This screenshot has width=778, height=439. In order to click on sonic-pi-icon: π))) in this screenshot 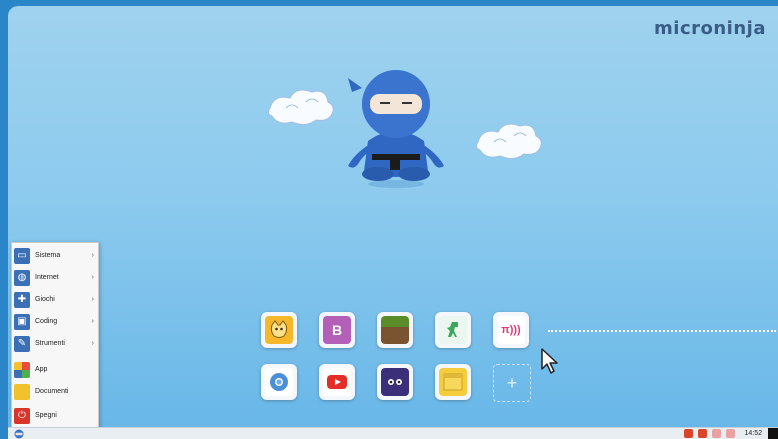, I will do `click(511, 330)`.